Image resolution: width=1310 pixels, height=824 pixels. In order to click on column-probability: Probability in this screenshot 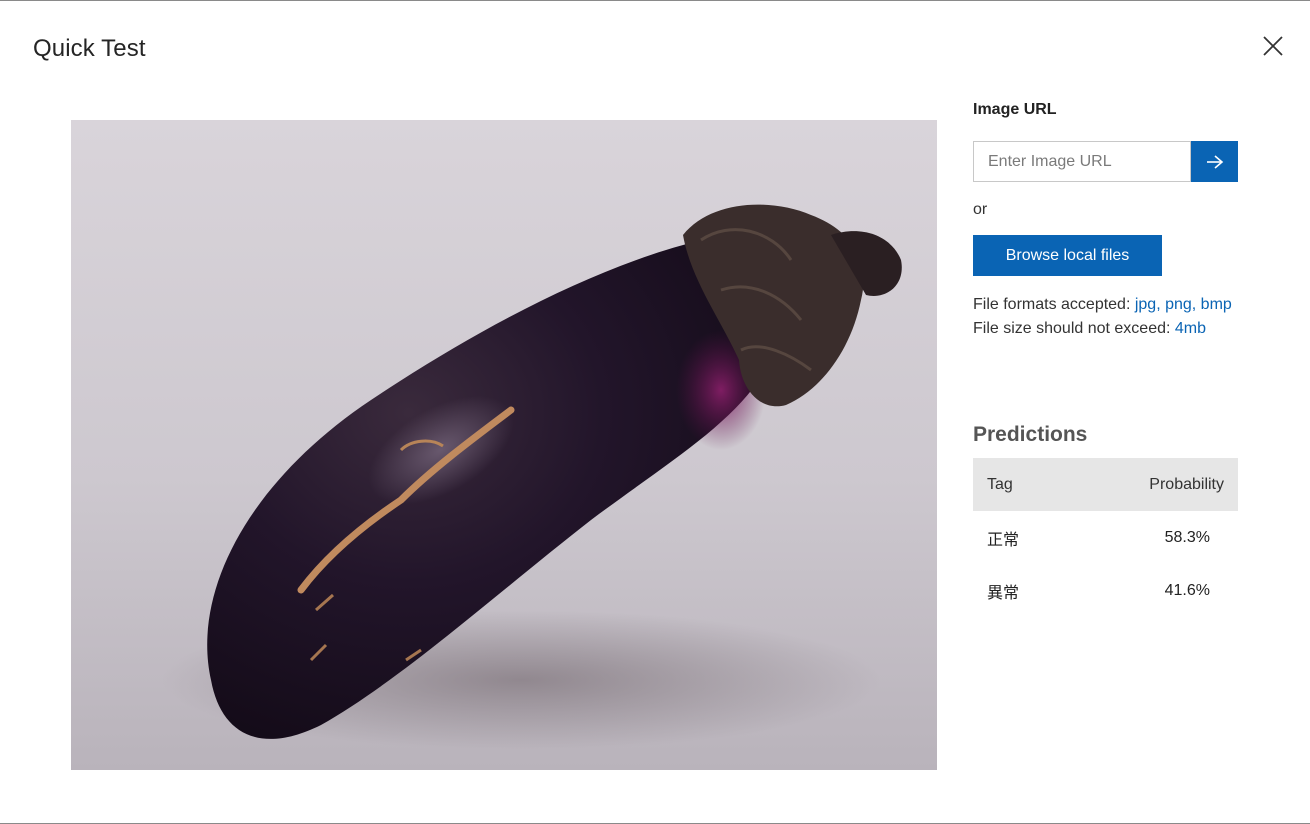, I will do `click(1186, 484)`.